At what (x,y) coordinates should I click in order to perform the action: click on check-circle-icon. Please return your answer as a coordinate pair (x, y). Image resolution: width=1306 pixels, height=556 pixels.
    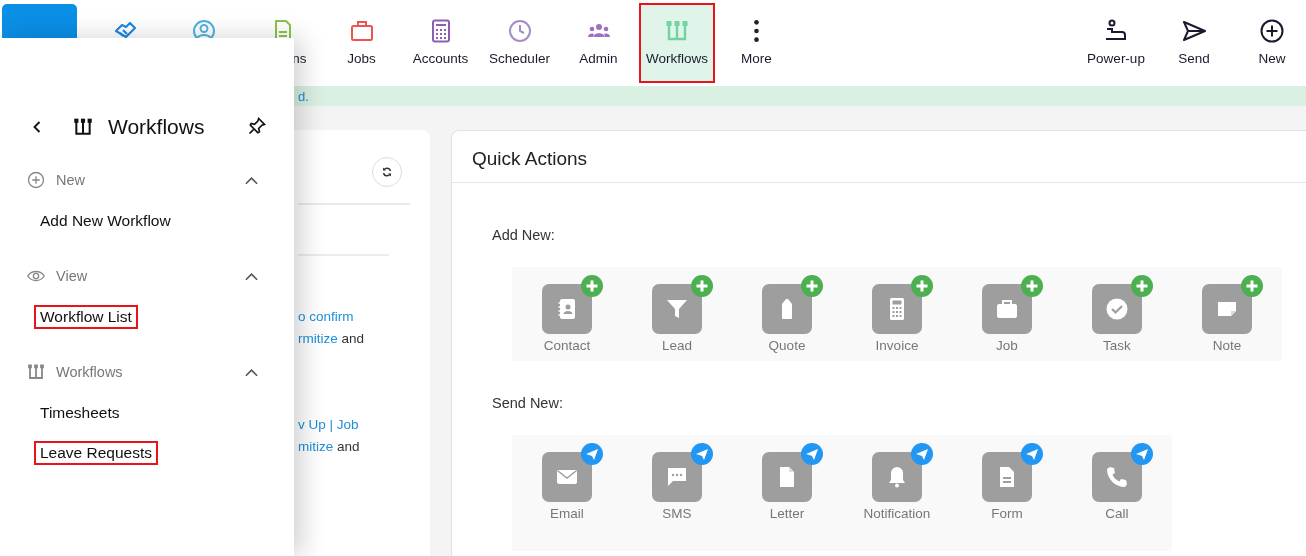
    Looking at the image, I should click on (1117, 309).